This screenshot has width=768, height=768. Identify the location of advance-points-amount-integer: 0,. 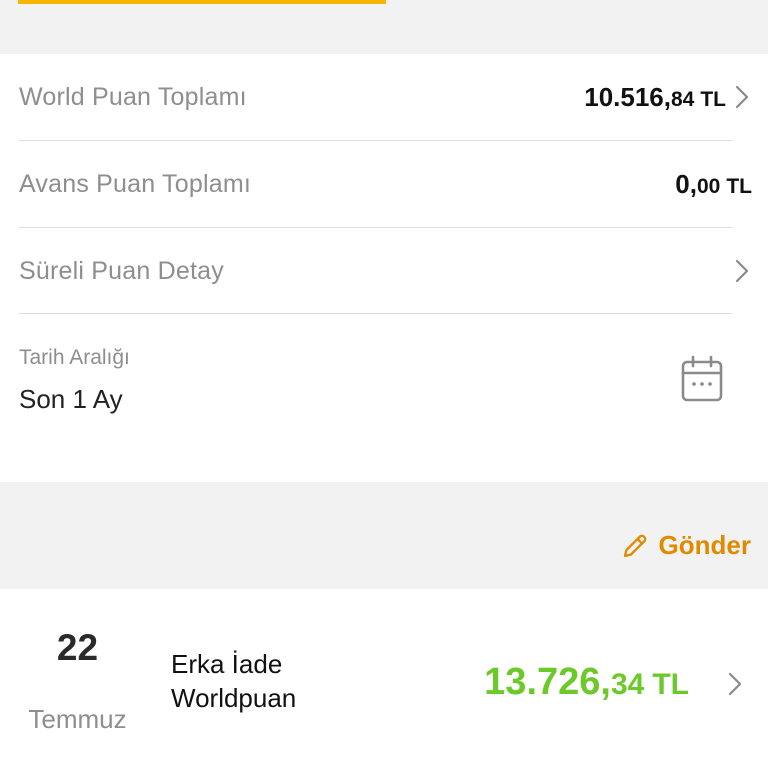
(686, 183).